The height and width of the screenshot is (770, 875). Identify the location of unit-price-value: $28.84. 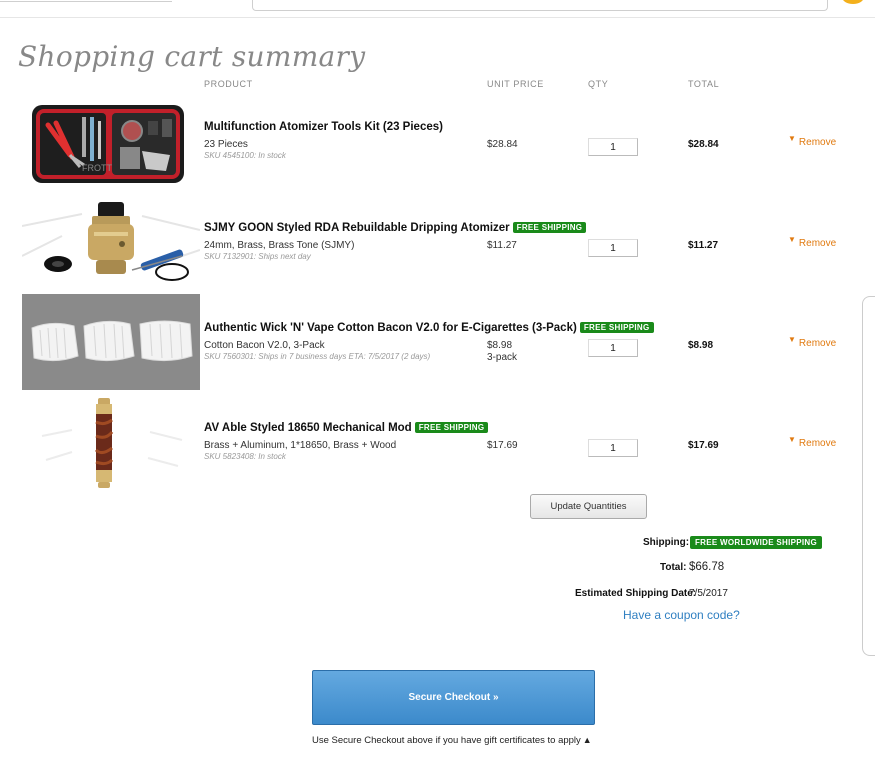
(502, 144).